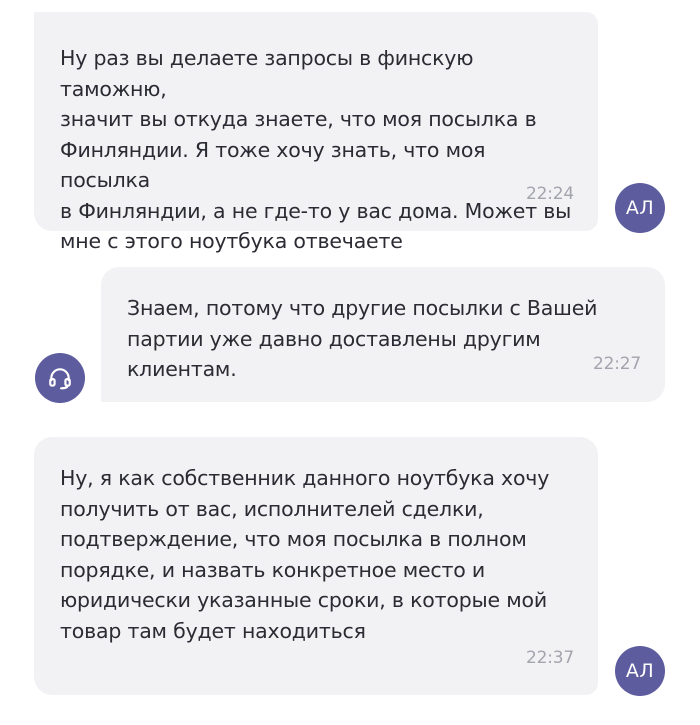 The image size is (700, 725). What do you see at coordinates (550, 658) in the screenshot?
I see `message-timestamp: 22:37` at bounding box center [550, 658].